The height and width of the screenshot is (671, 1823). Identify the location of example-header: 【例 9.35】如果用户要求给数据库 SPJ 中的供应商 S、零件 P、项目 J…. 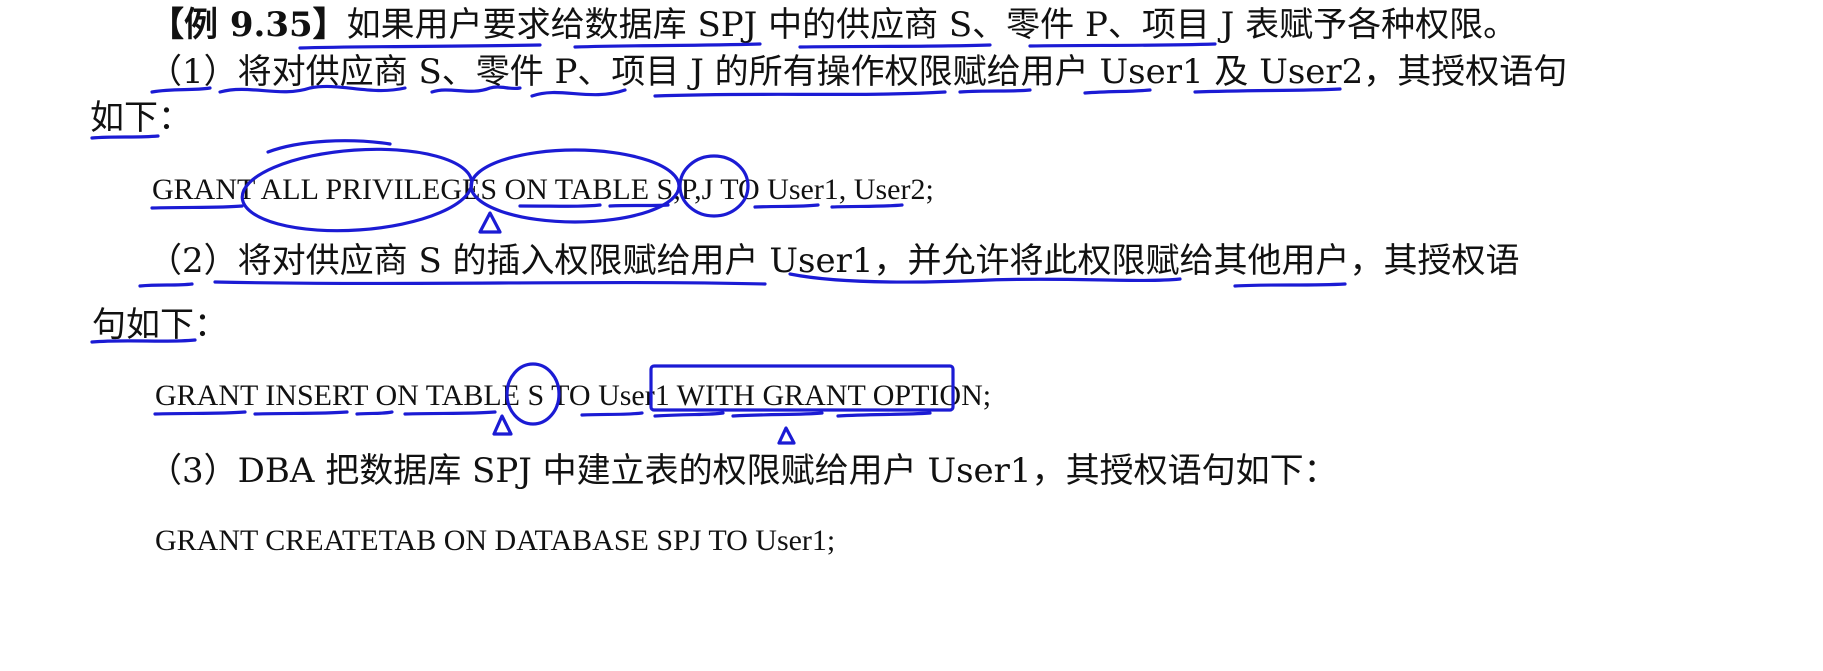
(833, 25).